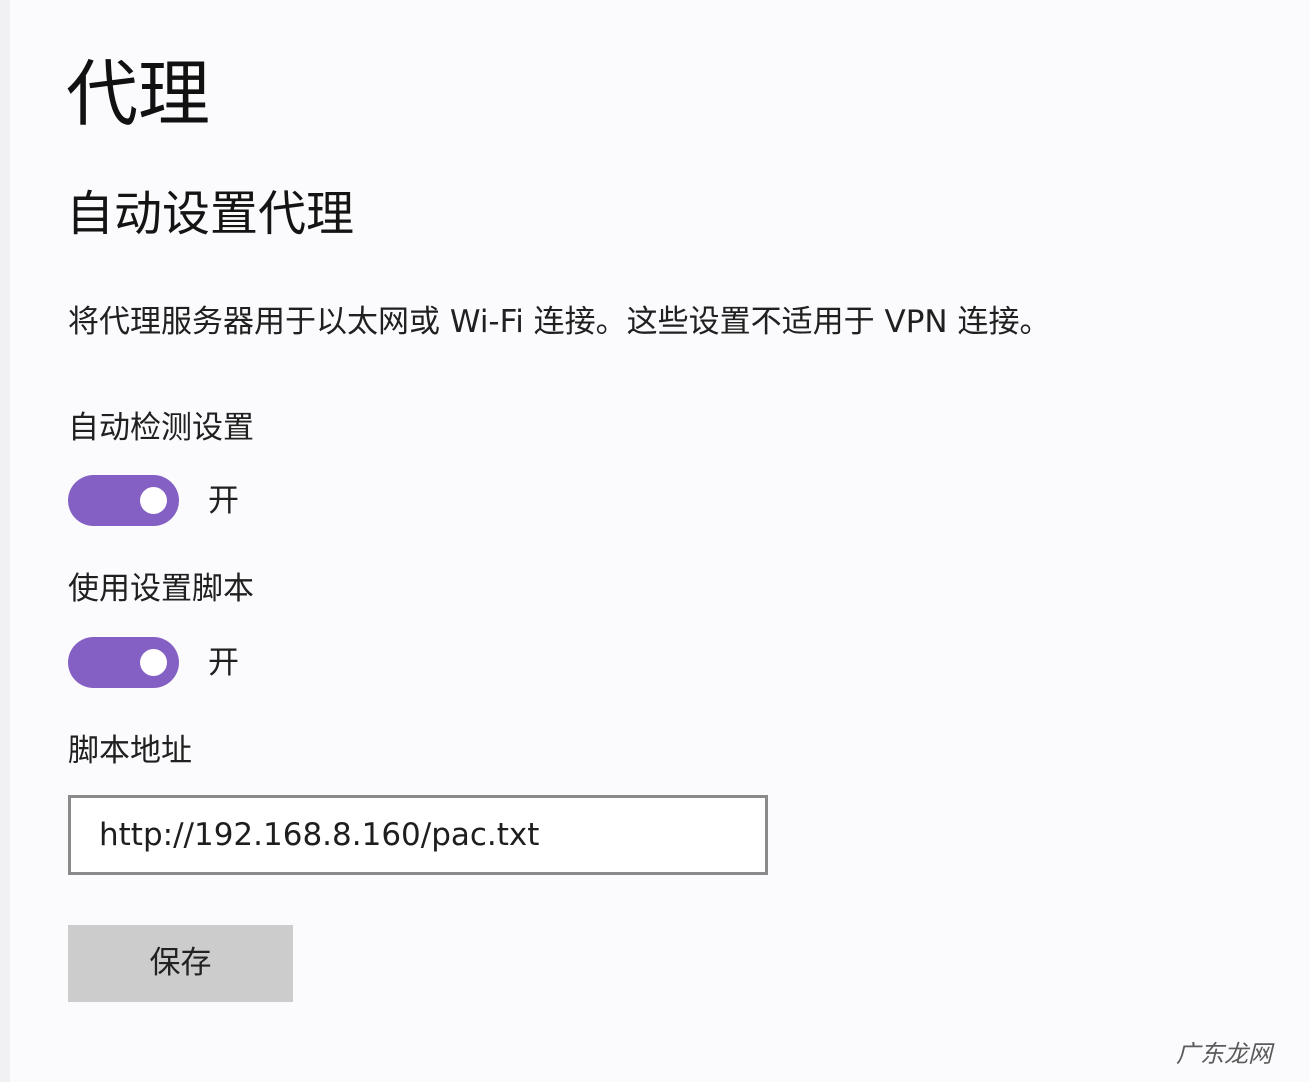  What do you see at coordinates (1224, 1054) in the screenshot?
I see `watermark: 广东龙网` at bounding box center [1224, 1054].